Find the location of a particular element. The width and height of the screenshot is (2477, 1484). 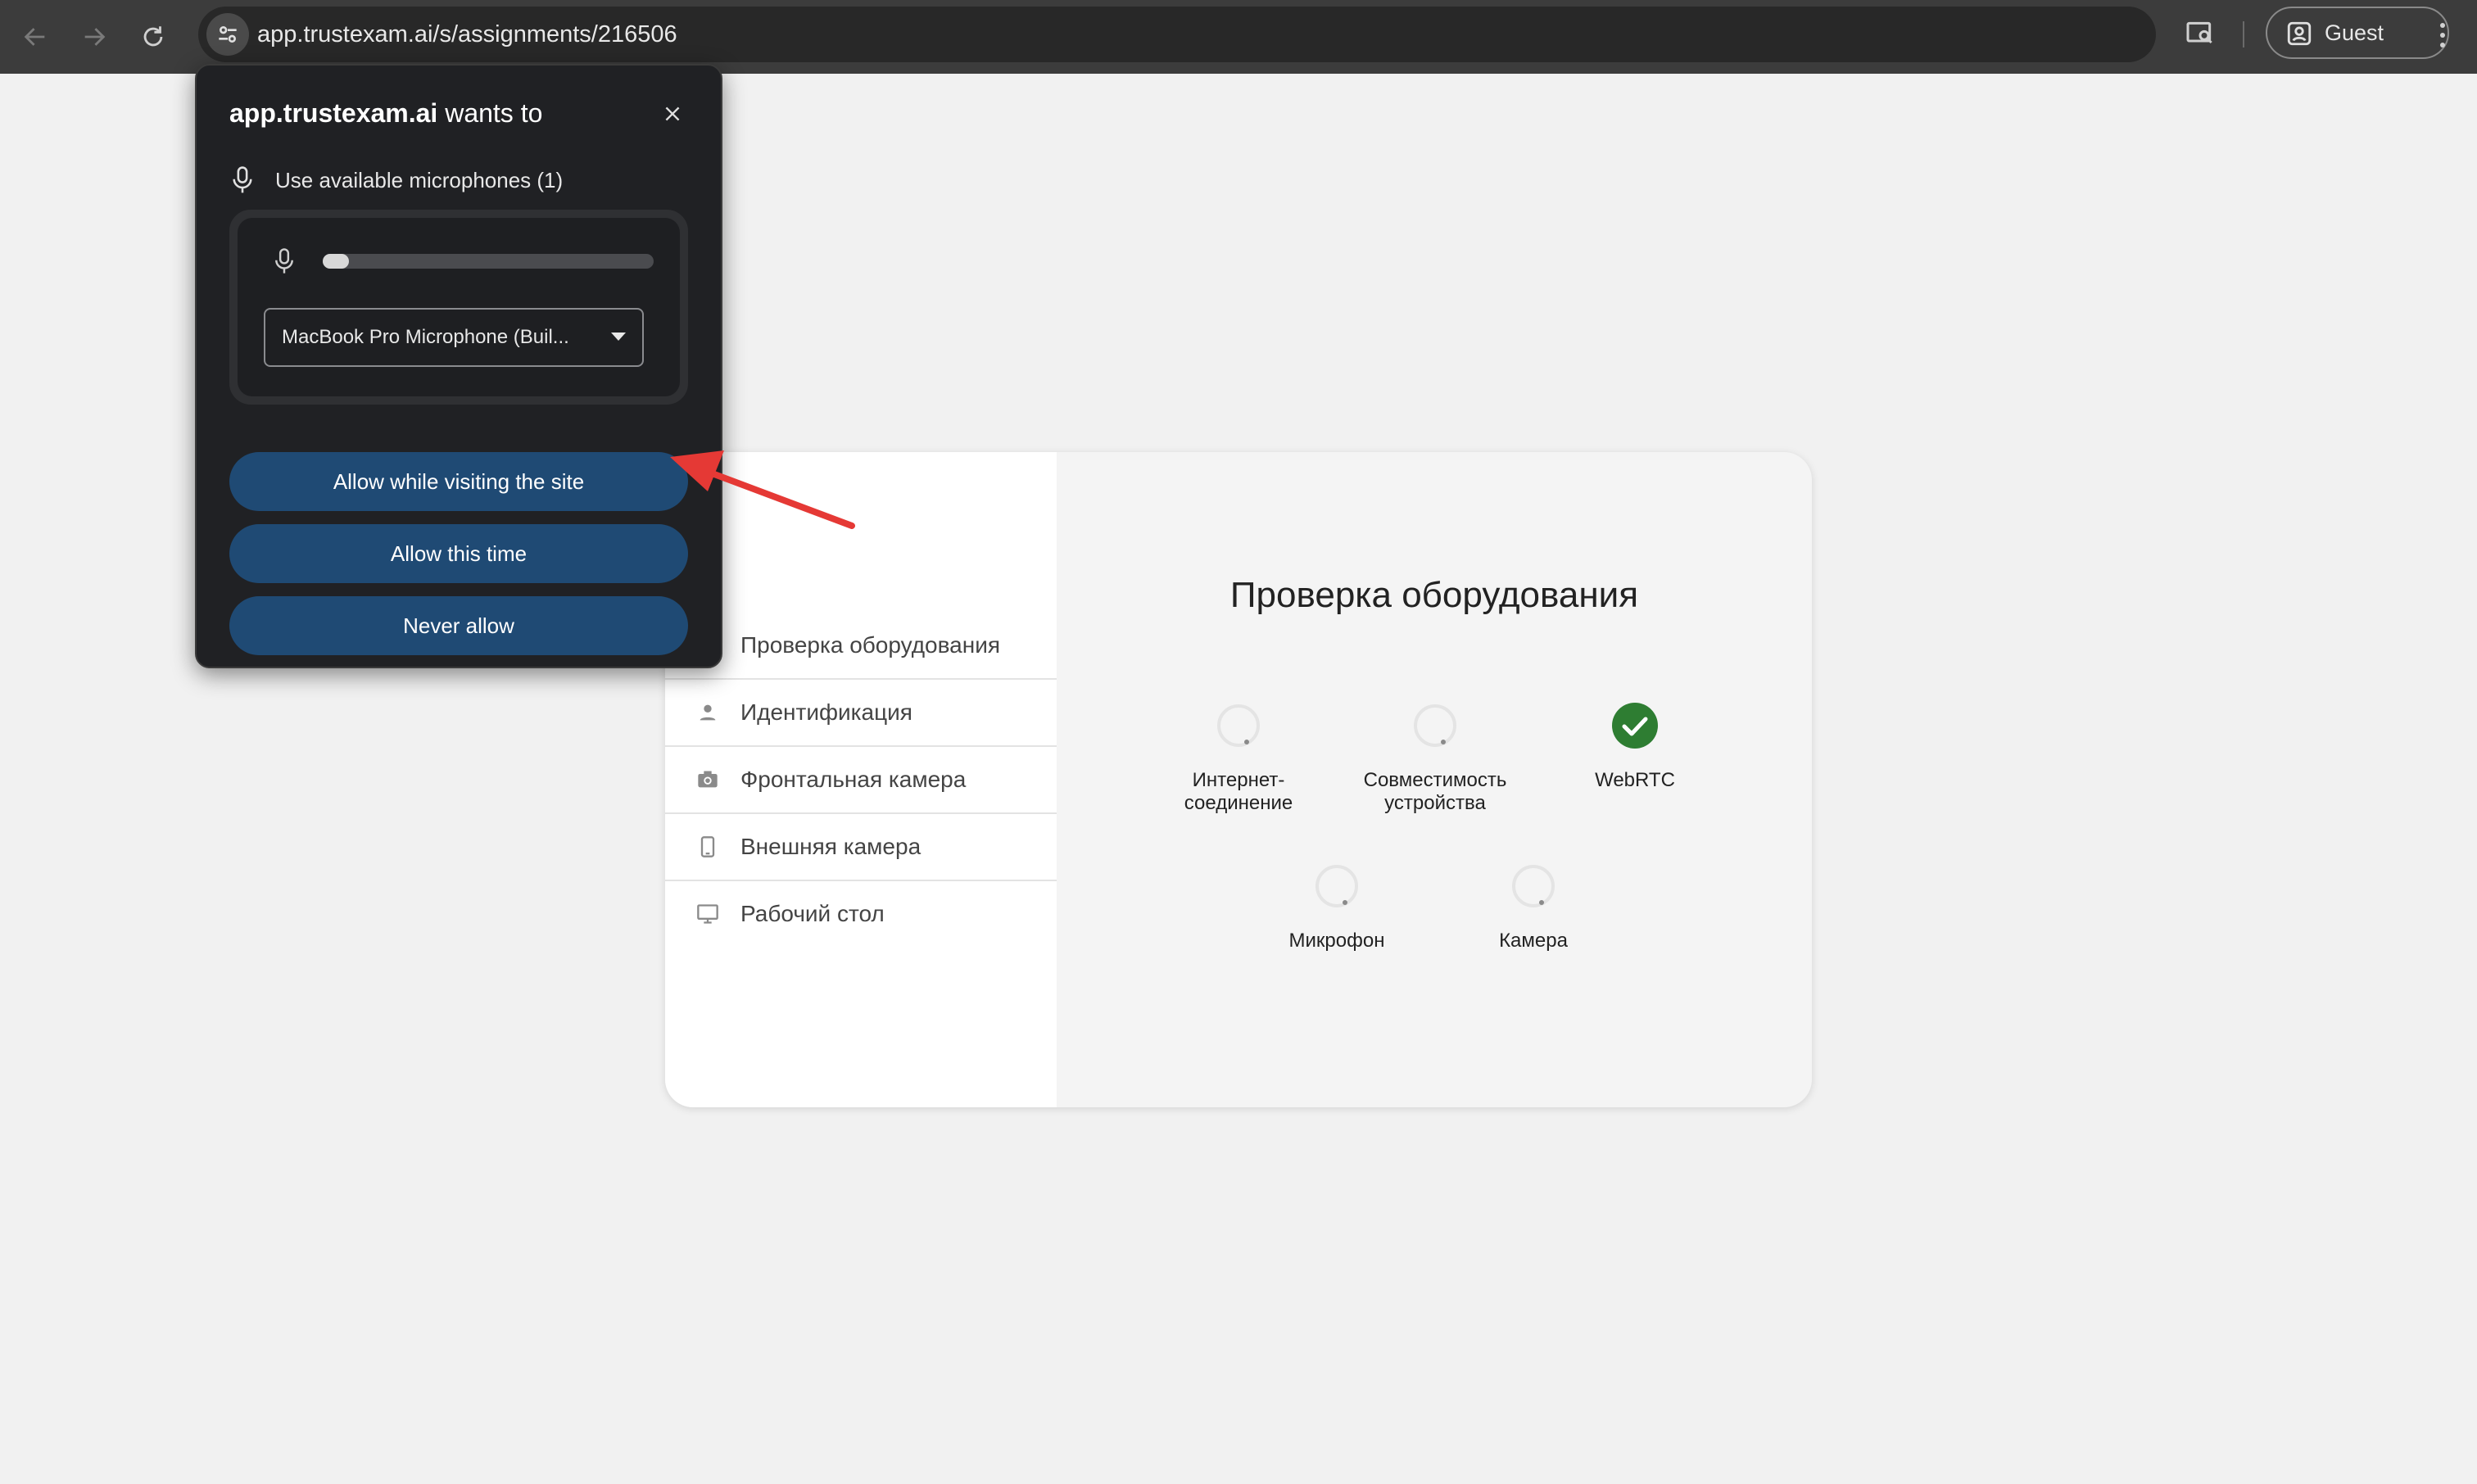

mic-level-fill is located at coordinates (336, 261).